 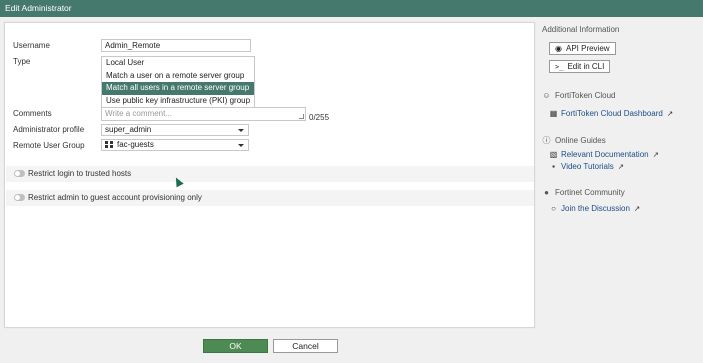 I want to click on book-icon: ▧, so click(x=553, y=154).